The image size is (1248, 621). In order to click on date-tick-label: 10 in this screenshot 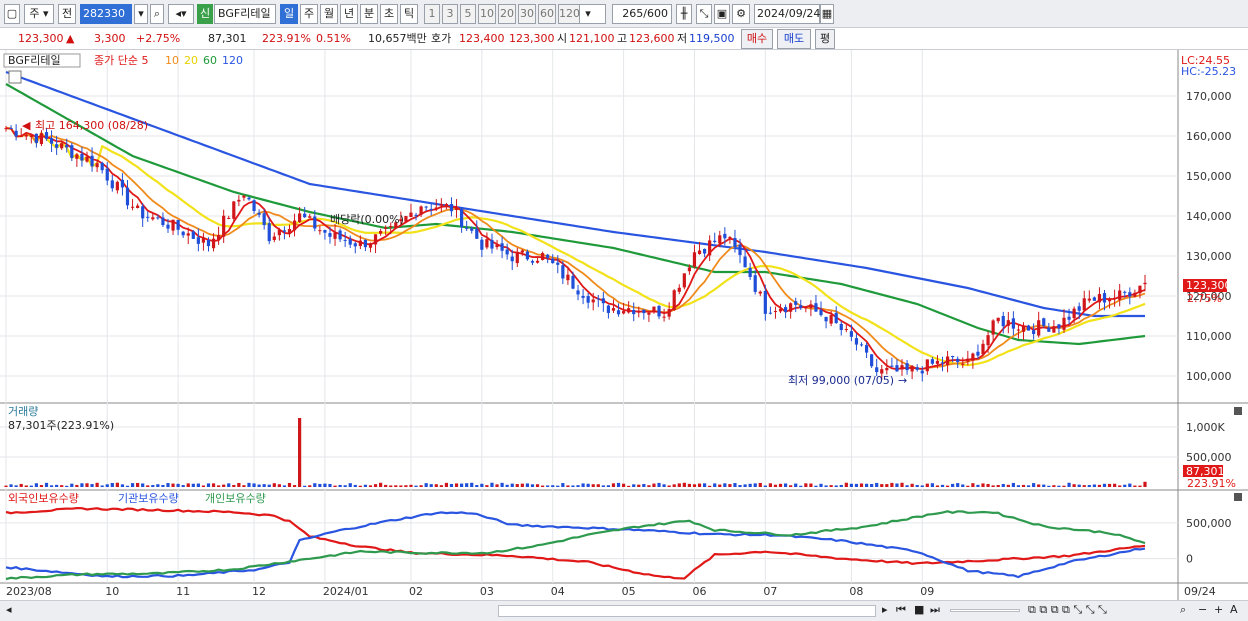, I will do `click(112, 591)`.